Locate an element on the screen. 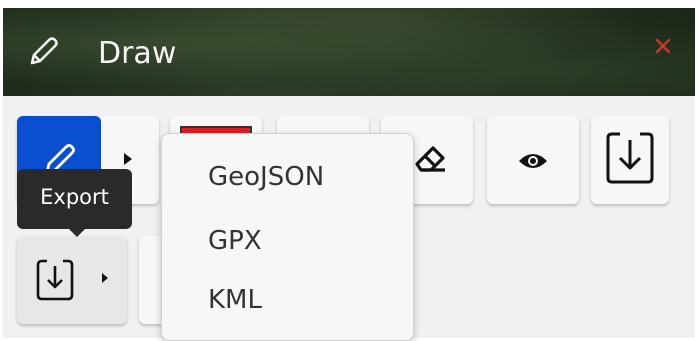 The image size is (699, 341). import-tool-button is located at coordinates (630, 160).